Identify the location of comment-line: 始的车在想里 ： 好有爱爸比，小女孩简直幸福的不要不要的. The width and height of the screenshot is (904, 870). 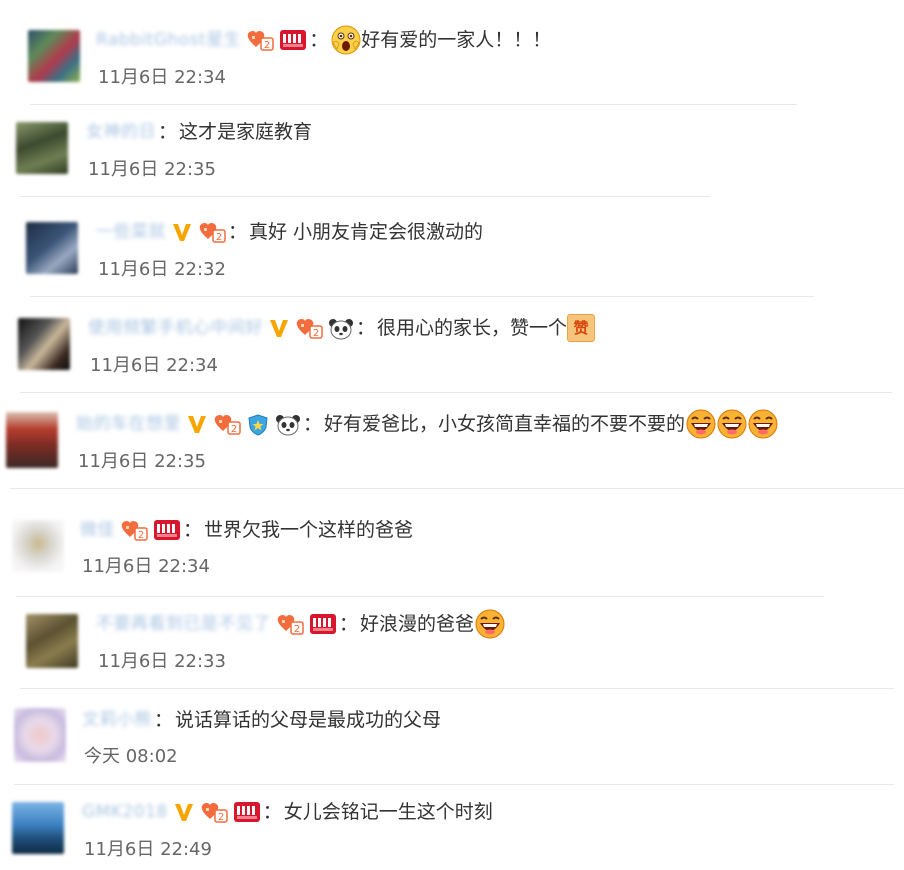
(427, 424).